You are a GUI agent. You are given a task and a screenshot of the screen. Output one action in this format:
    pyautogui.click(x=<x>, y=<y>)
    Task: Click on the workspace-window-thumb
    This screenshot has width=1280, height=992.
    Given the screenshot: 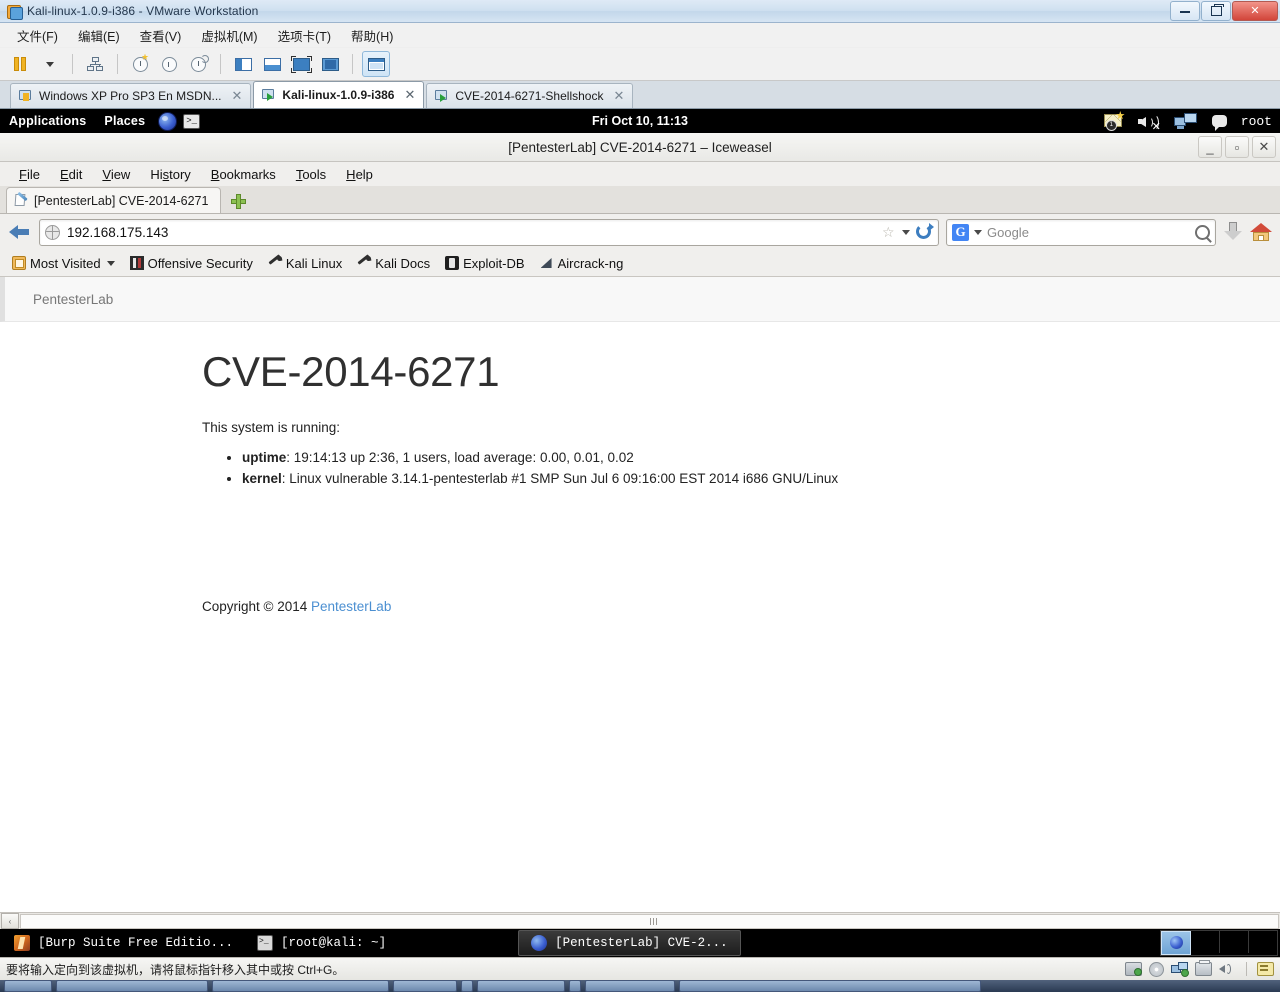 What is the action you would take?
    pyautogui.click(x=1176, y=942)
    